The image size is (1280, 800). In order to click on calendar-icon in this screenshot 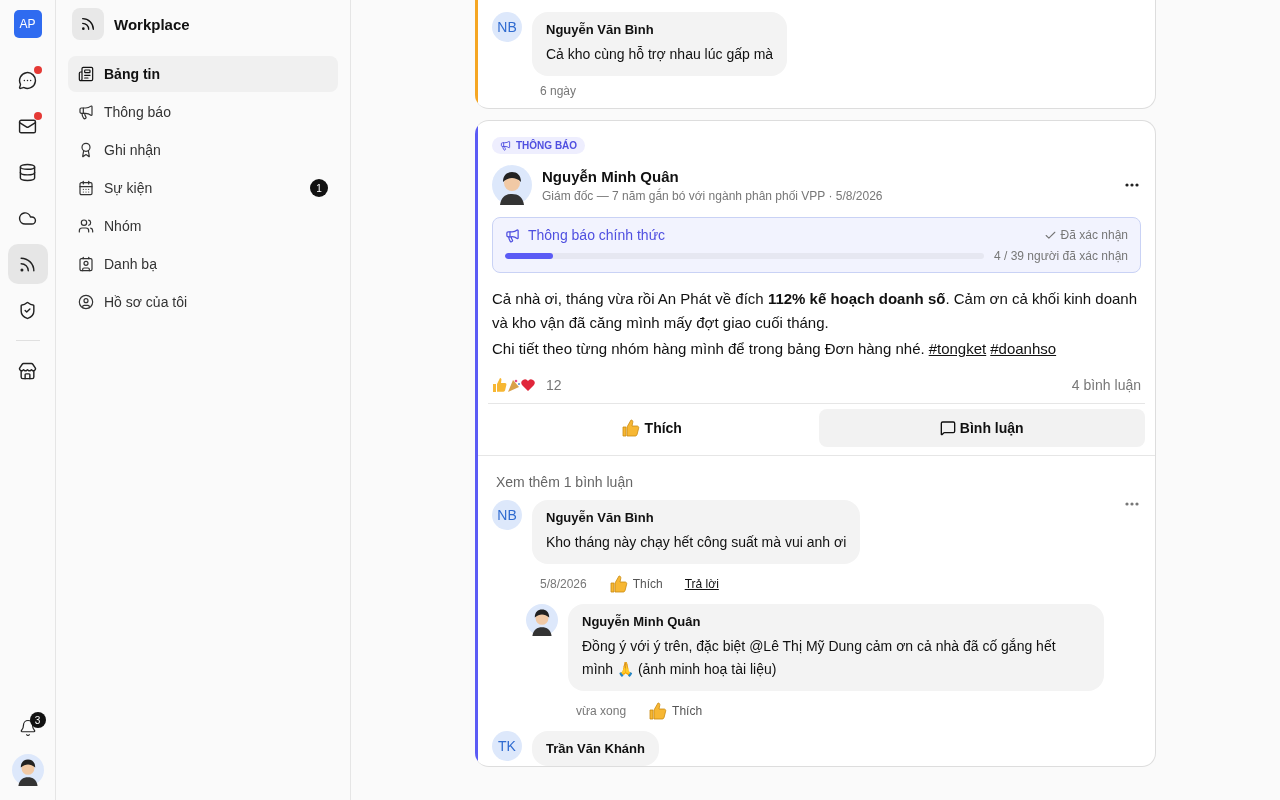, I will do `click(86, 188)`.